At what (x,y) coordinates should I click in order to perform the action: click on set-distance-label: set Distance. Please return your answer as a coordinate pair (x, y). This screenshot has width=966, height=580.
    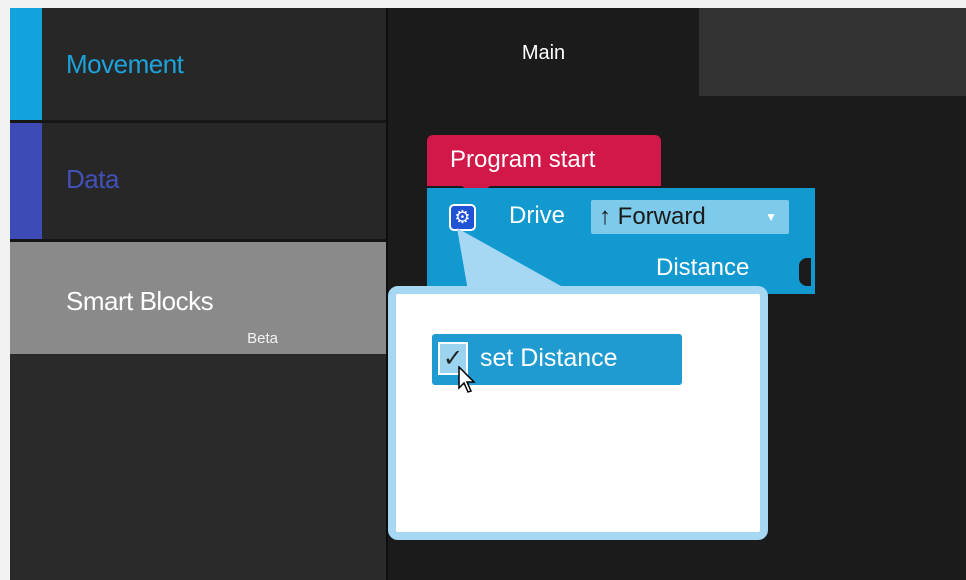
    Looking at the image, I should click on (549, 358).